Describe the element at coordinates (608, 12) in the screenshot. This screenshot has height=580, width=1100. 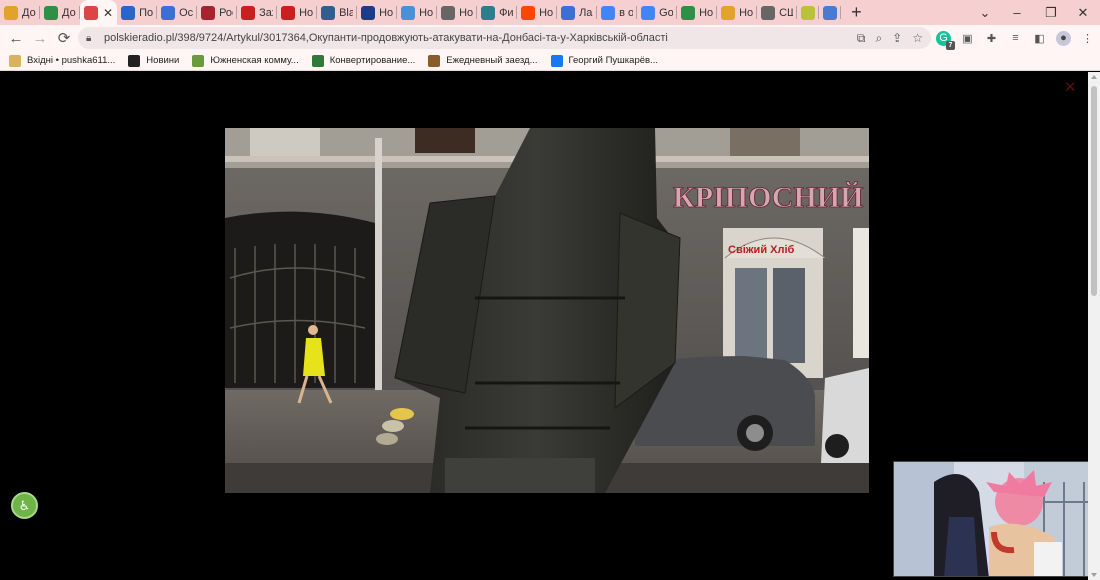
I see `google-icon` at that location.